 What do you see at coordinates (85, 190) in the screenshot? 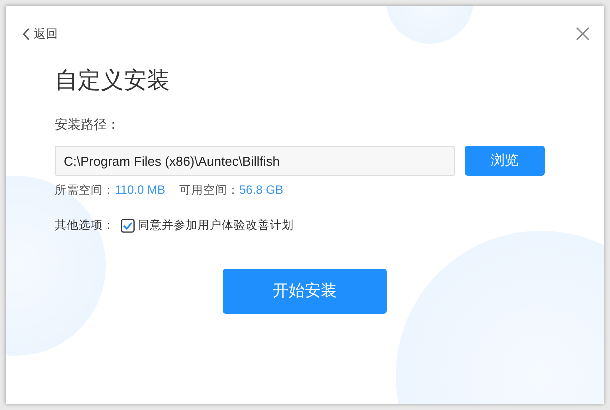
I see `space-label: 所需空间：` at bounding box center [85, 190].